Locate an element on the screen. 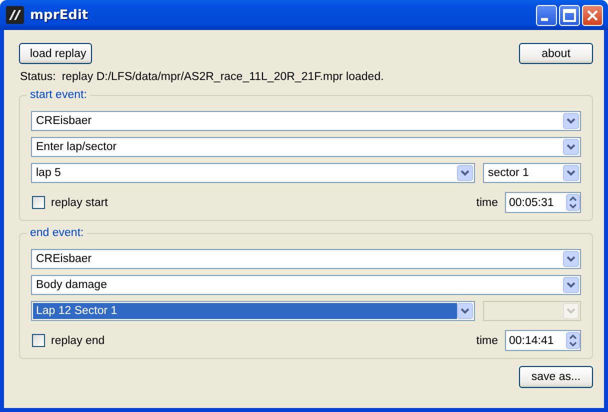 The height and width of the screenshot is (412, 608). time-field: 00:05:31 is located at coordinates (543, 202).